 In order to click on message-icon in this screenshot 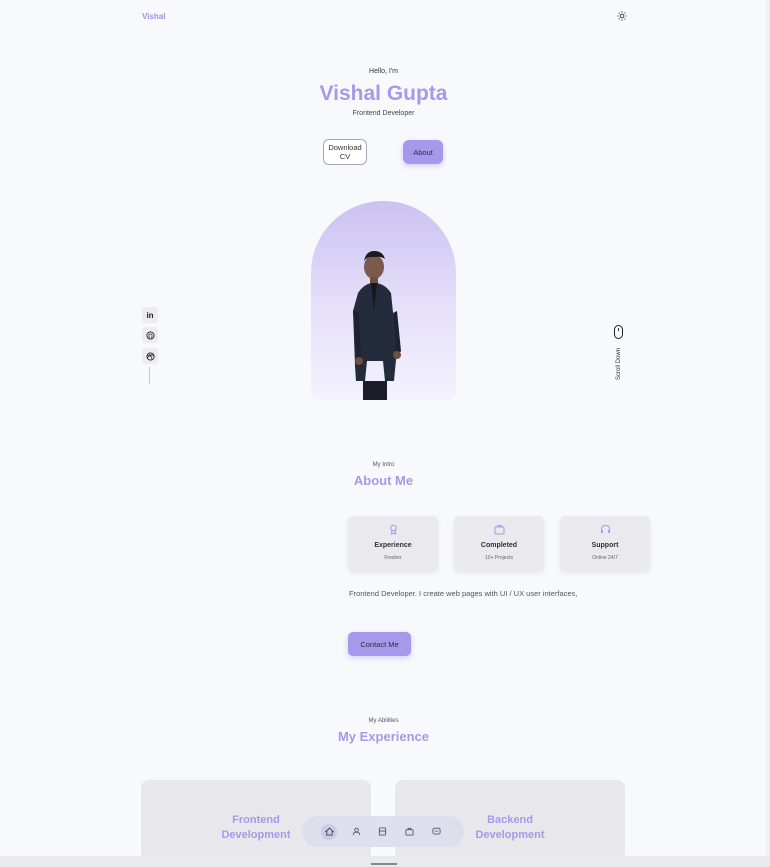, I will do `click(436, 831)`.